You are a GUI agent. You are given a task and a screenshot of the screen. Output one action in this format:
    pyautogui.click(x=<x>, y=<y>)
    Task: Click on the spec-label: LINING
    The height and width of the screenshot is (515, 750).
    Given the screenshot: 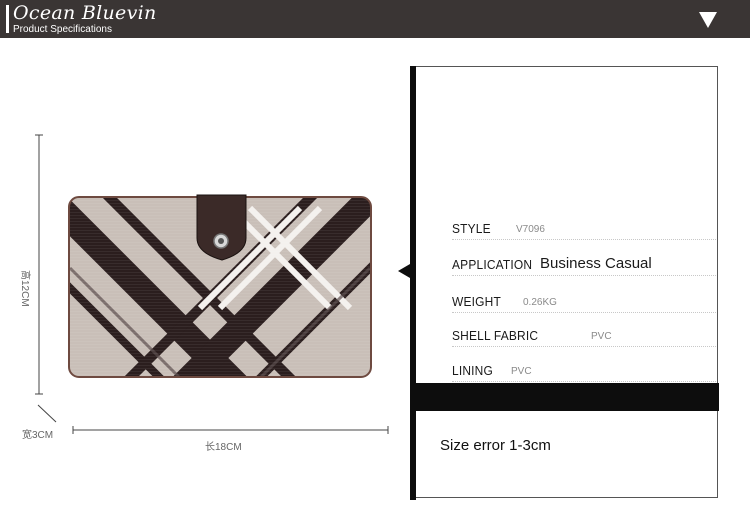 What is the action you would take?
    pyautogui.click(x=472, y=370)
    